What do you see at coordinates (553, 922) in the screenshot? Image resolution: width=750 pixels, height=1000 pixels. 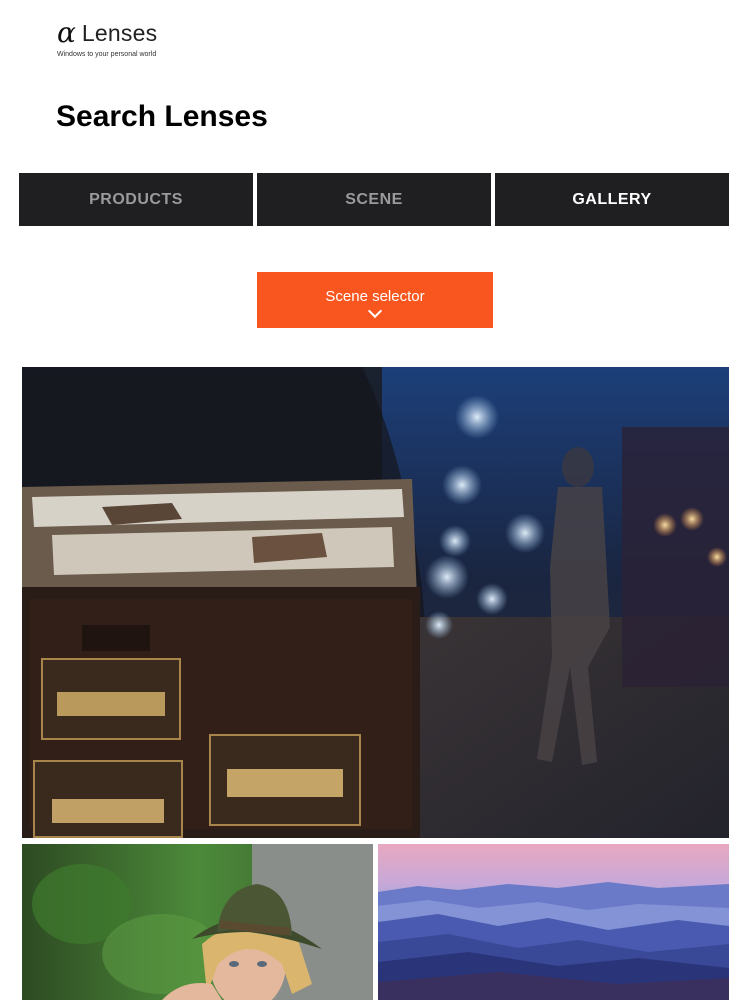 I see `gallery-photo-mountains` at bounding box center [553, 922].